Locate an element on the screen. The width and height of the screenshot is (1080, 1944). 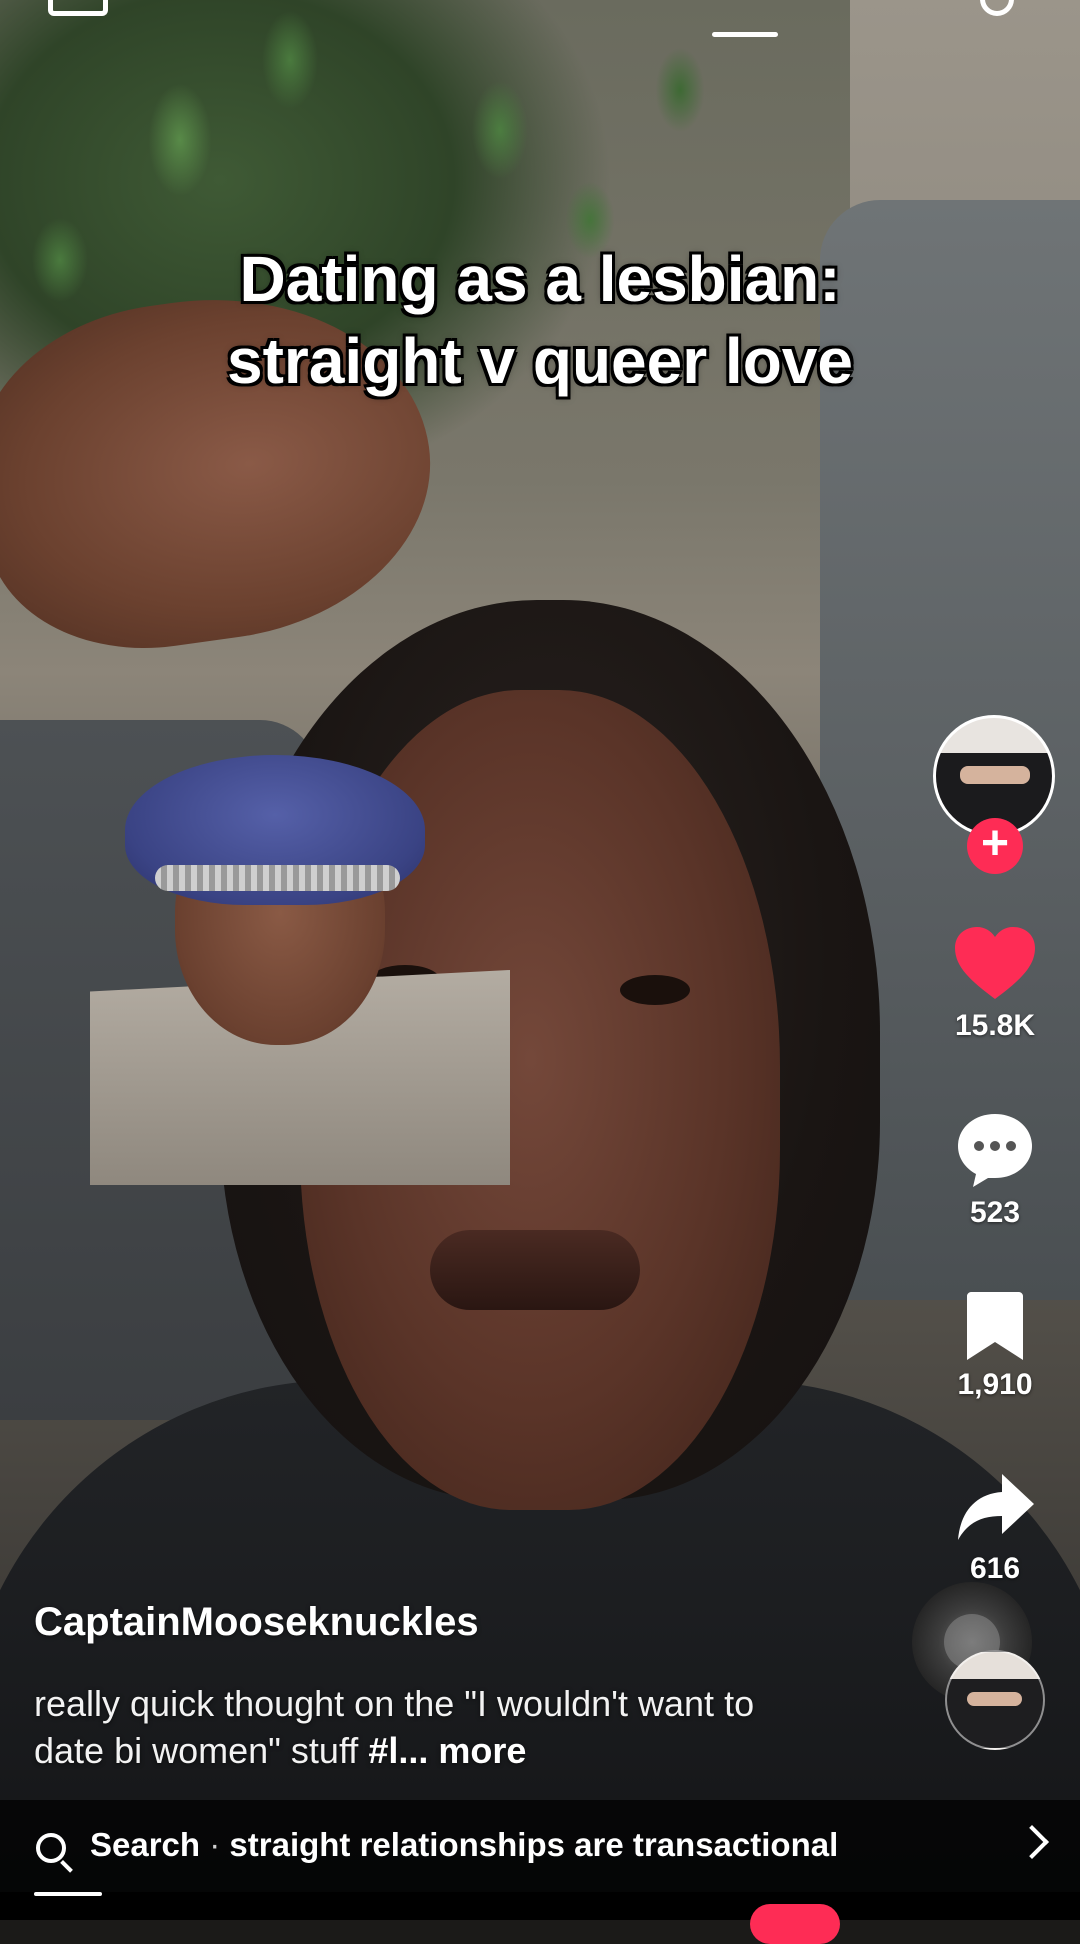
comment-button: 523 is located at coordinates (995, 1170).